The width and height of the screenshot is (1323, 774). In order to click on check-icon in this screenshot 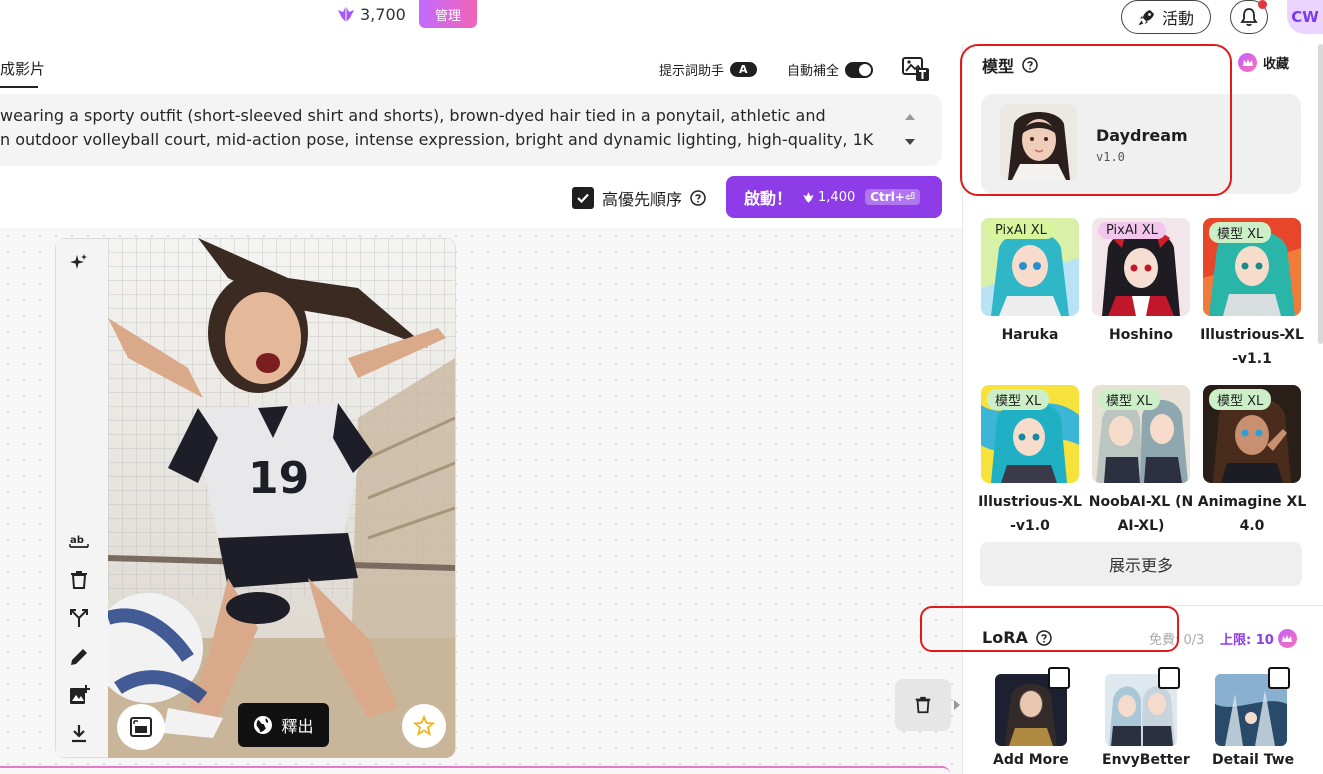, I will do `click(583, 198)`.